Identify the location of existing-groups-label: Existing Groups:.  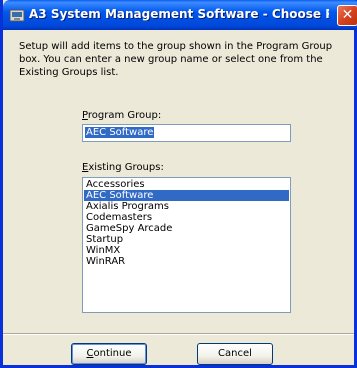
(123, 167).